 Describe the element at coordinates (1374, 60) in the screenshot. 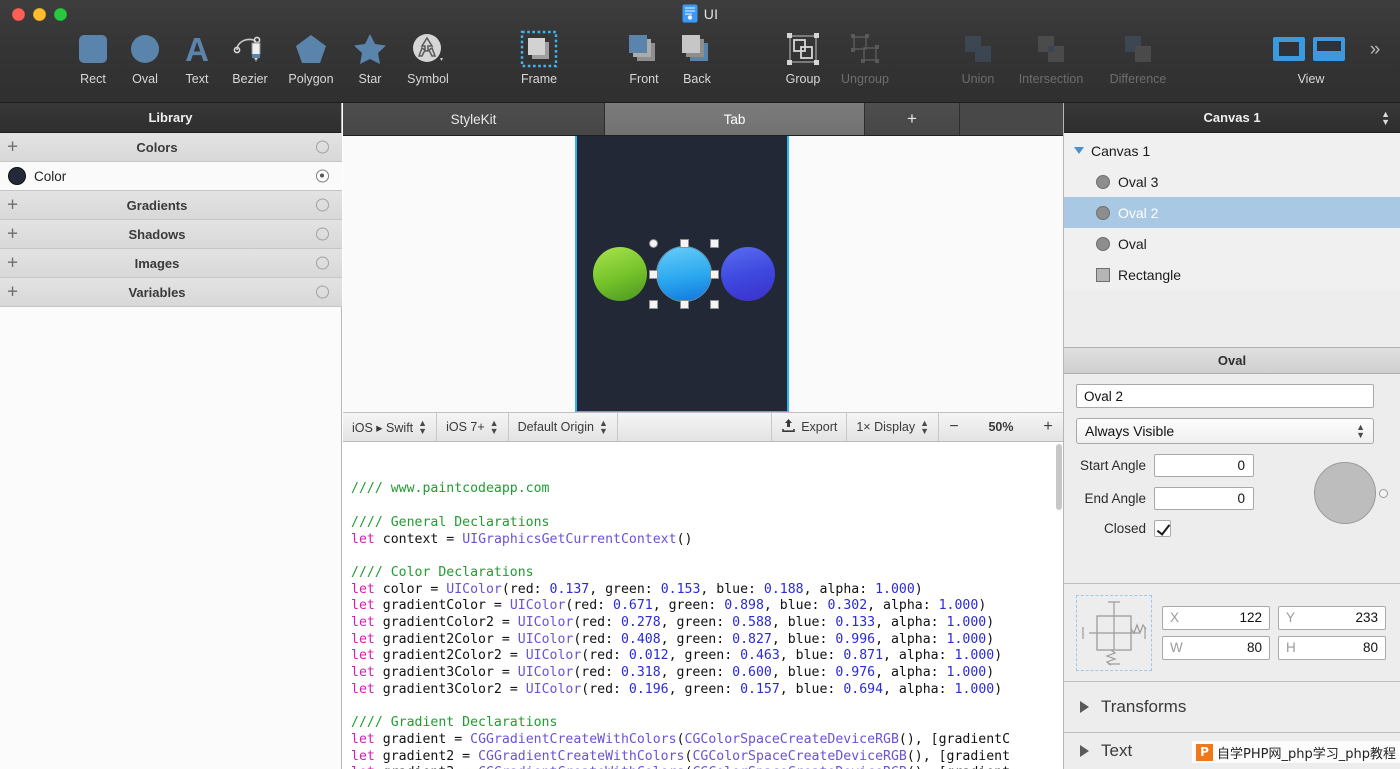

I see `toolbar-overflow-button: »` at that location.